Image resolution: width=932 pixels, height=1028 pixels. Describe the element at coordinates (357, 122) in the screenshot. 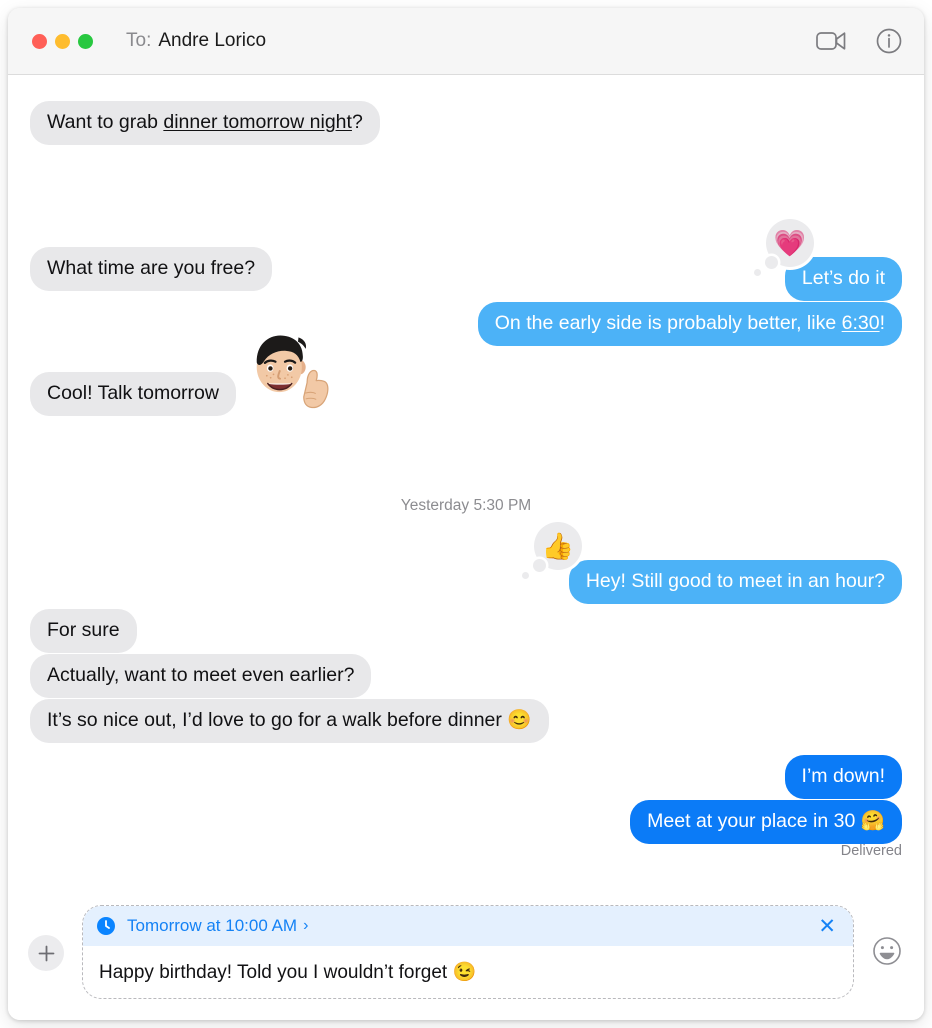

I see `message-text-part: ?` at that location.